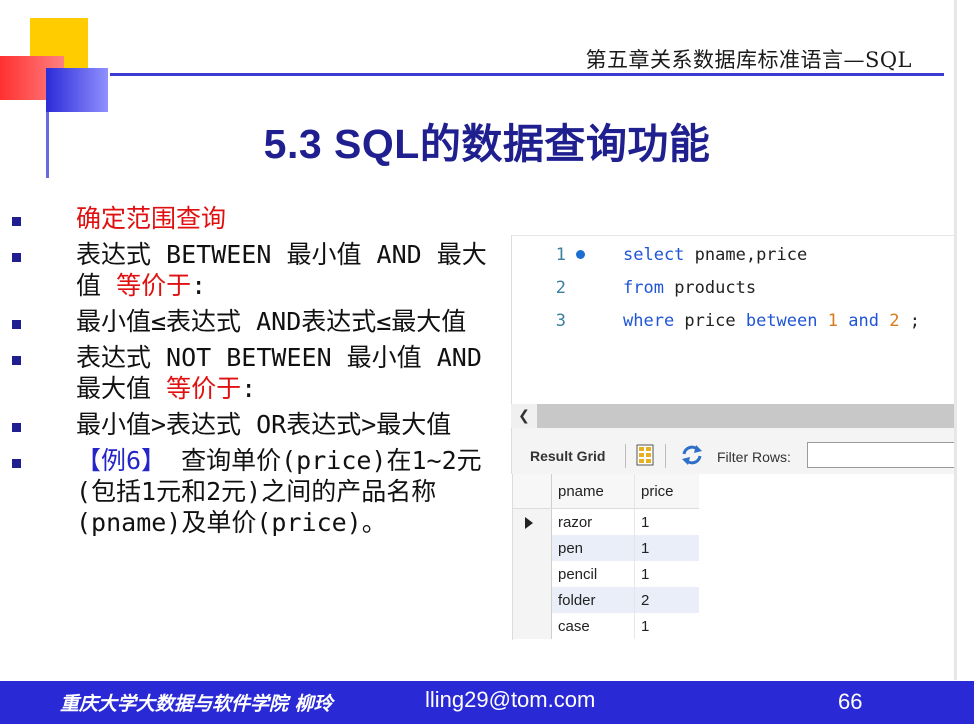  I want to click on table-row: pencil 1, so click(606, 574).